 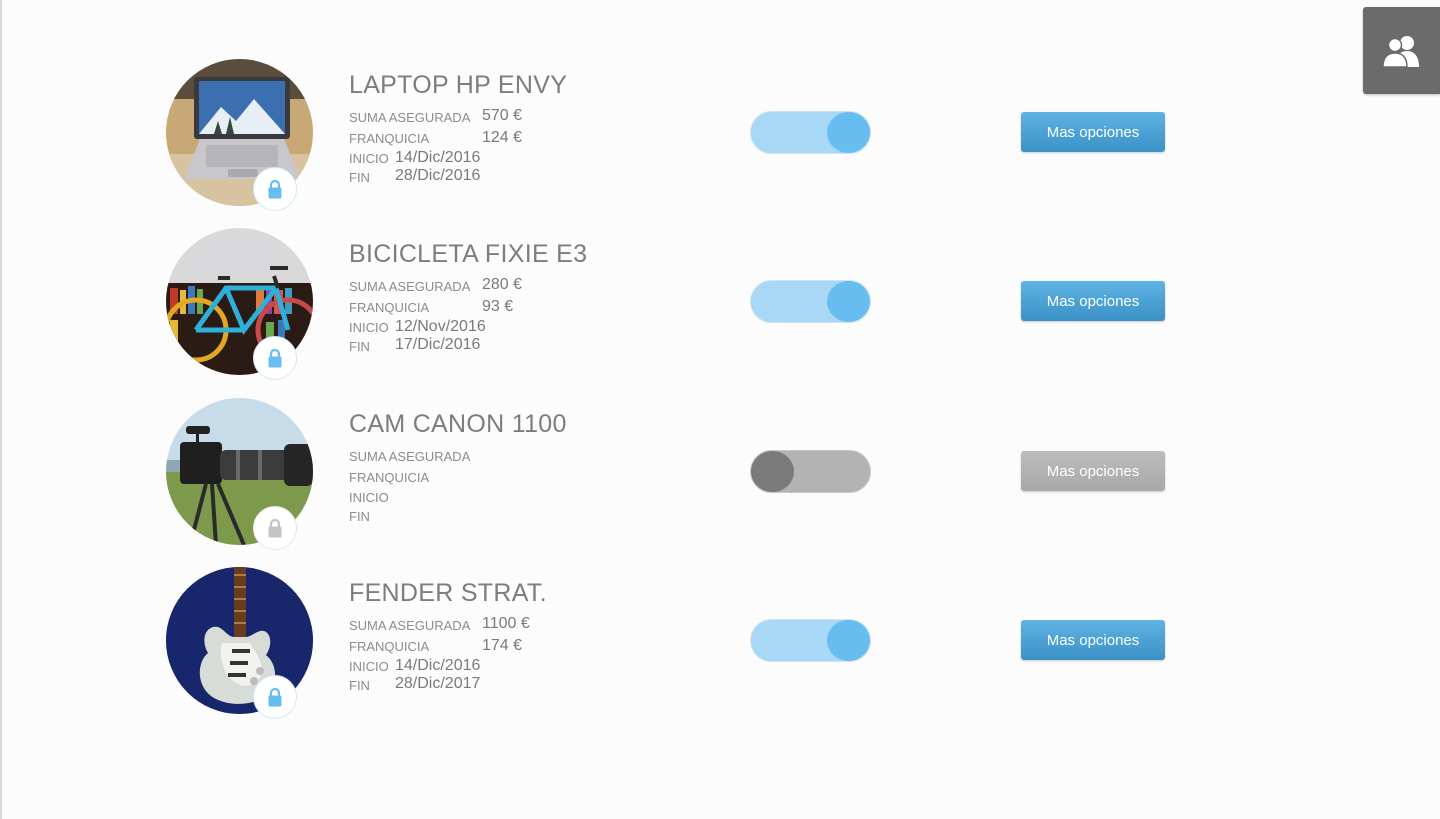 I want to click on suma-asegurada-value: 280 €, so click(x=502, y=284).